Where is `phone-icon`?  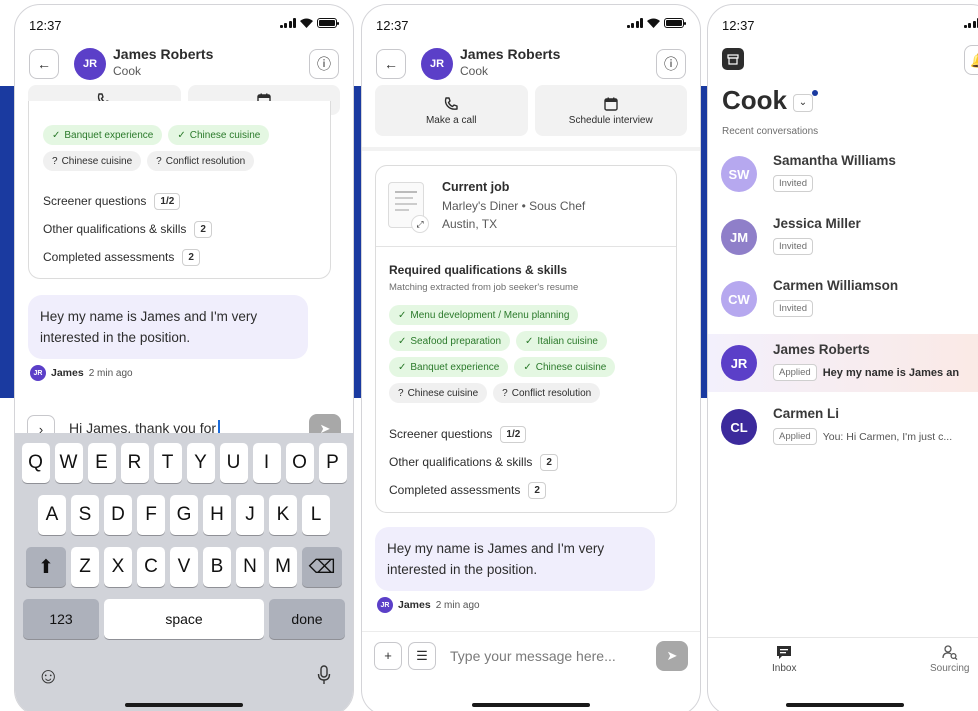
phone-icon is located at coordinates (451, 103).